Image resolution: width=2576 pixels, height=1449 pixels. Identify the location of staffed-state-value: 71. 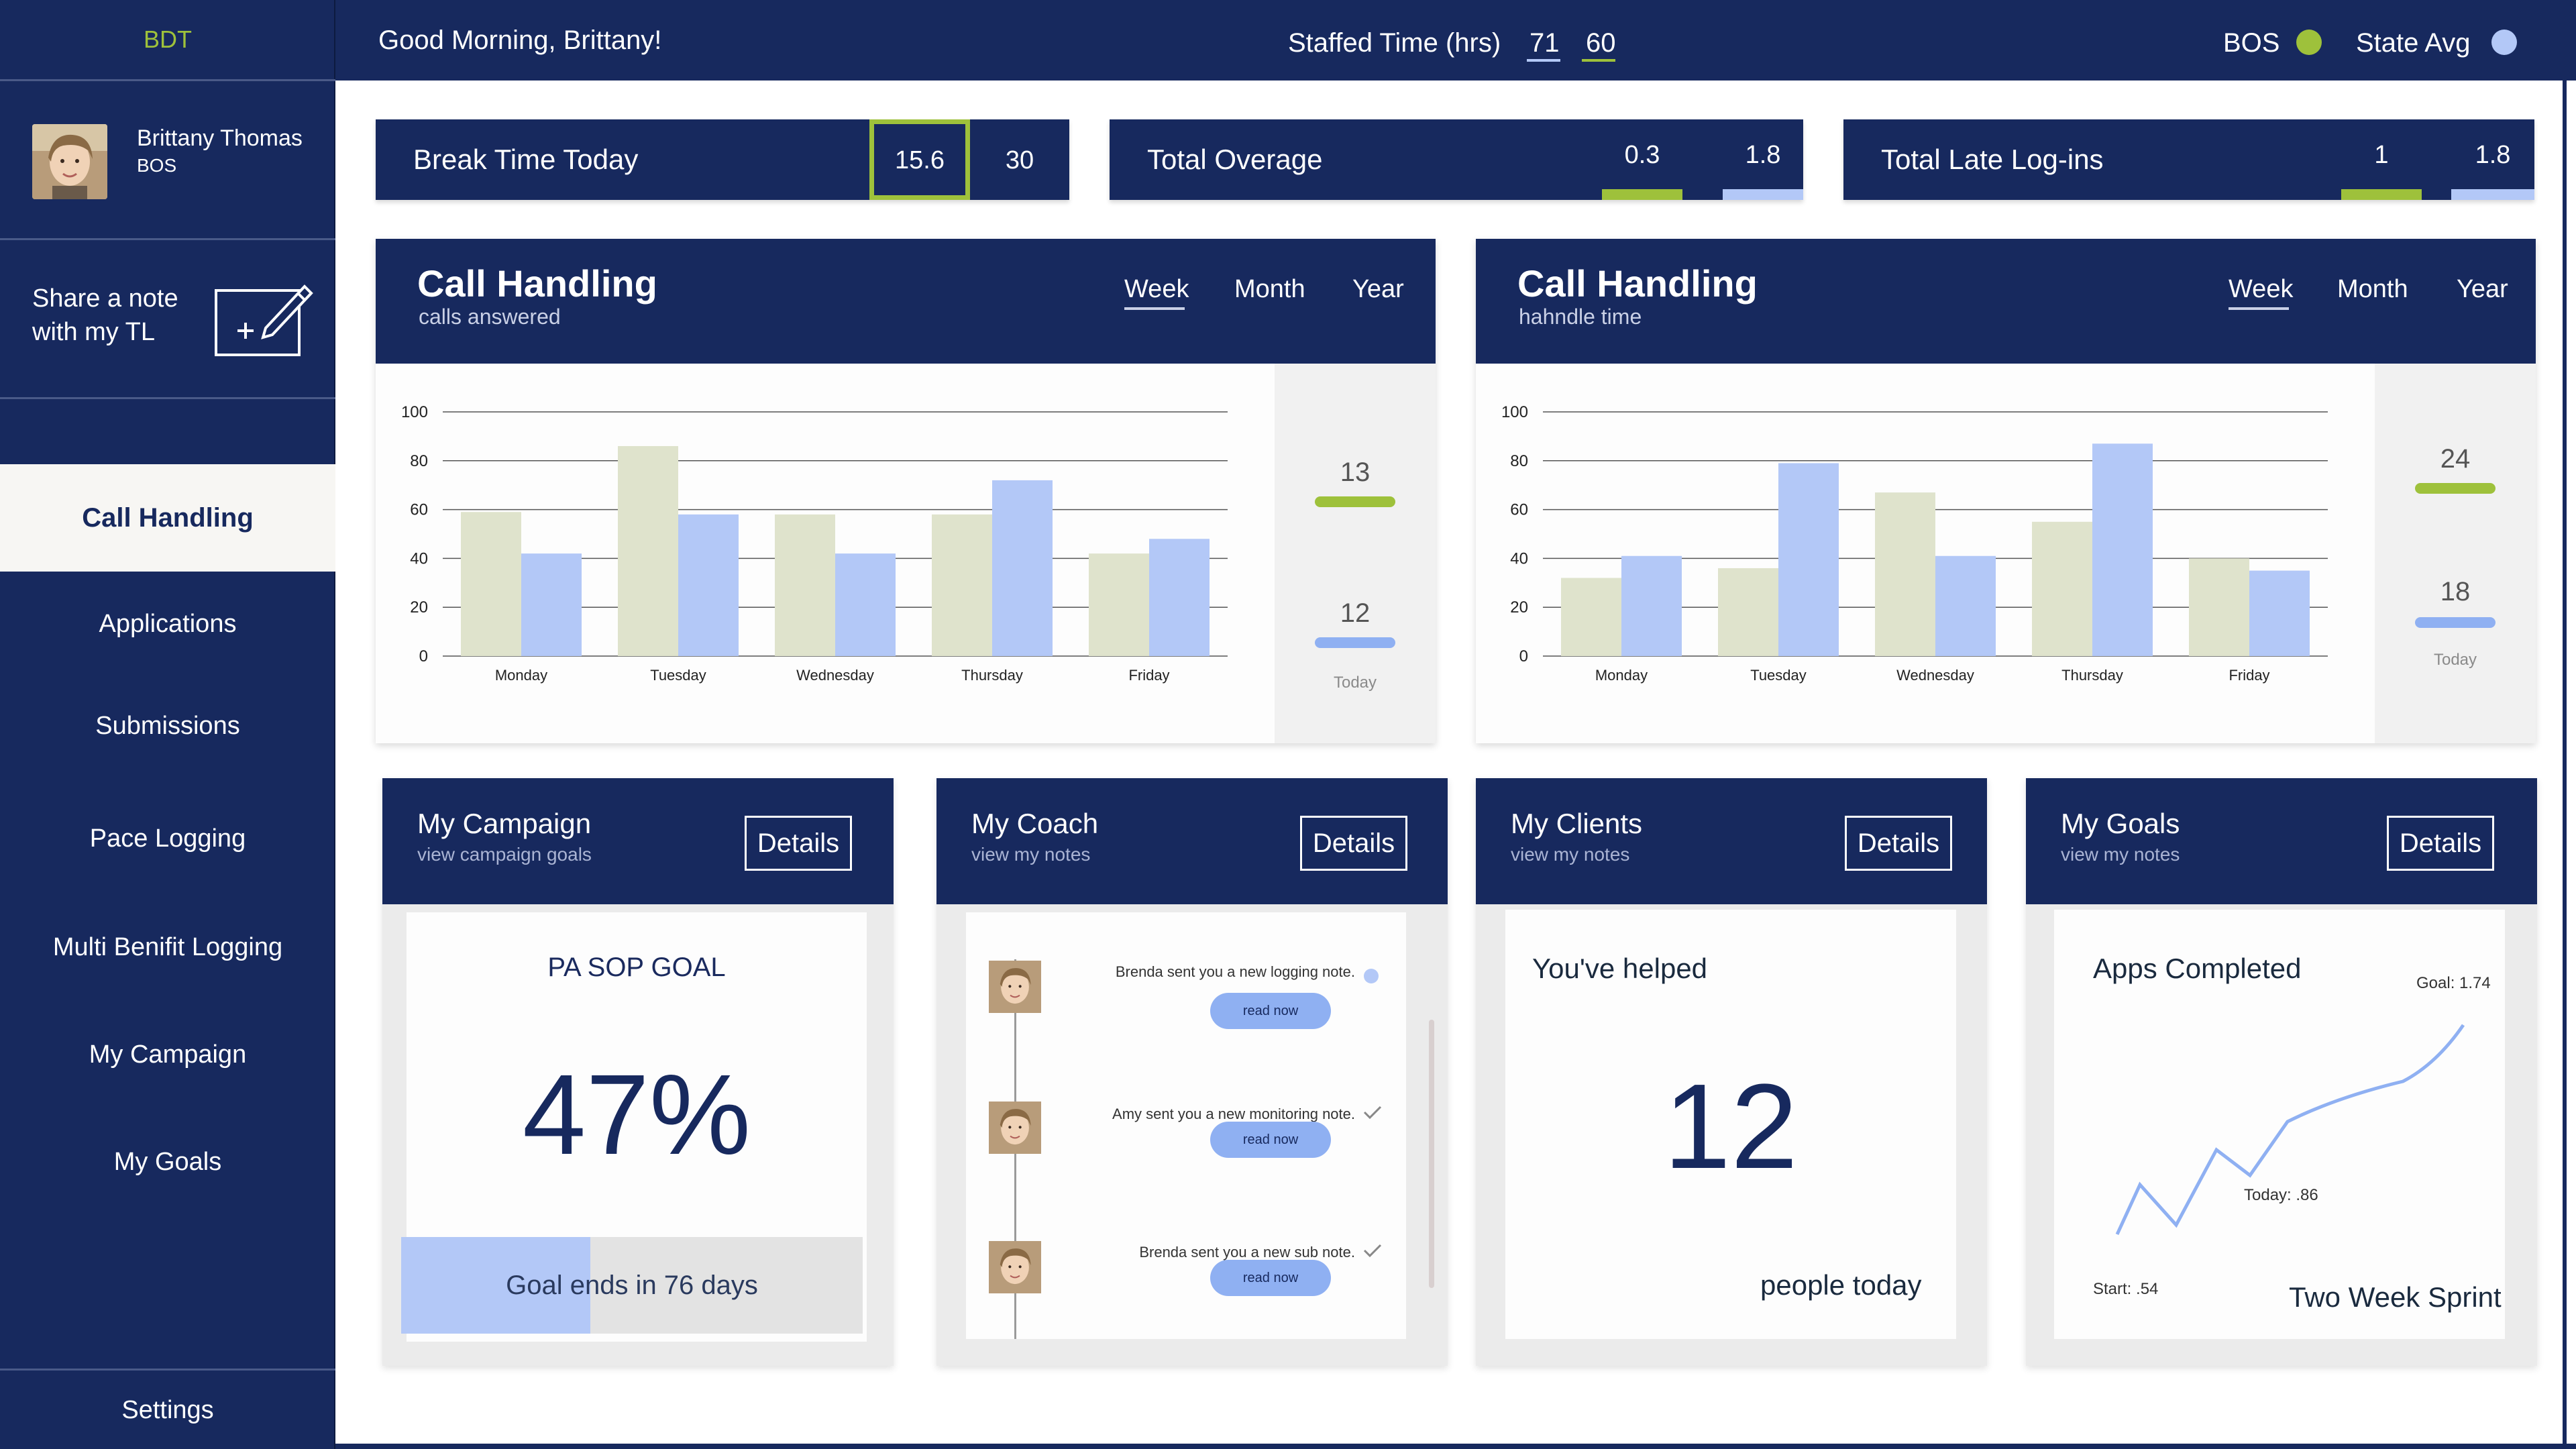
(1544, 43).